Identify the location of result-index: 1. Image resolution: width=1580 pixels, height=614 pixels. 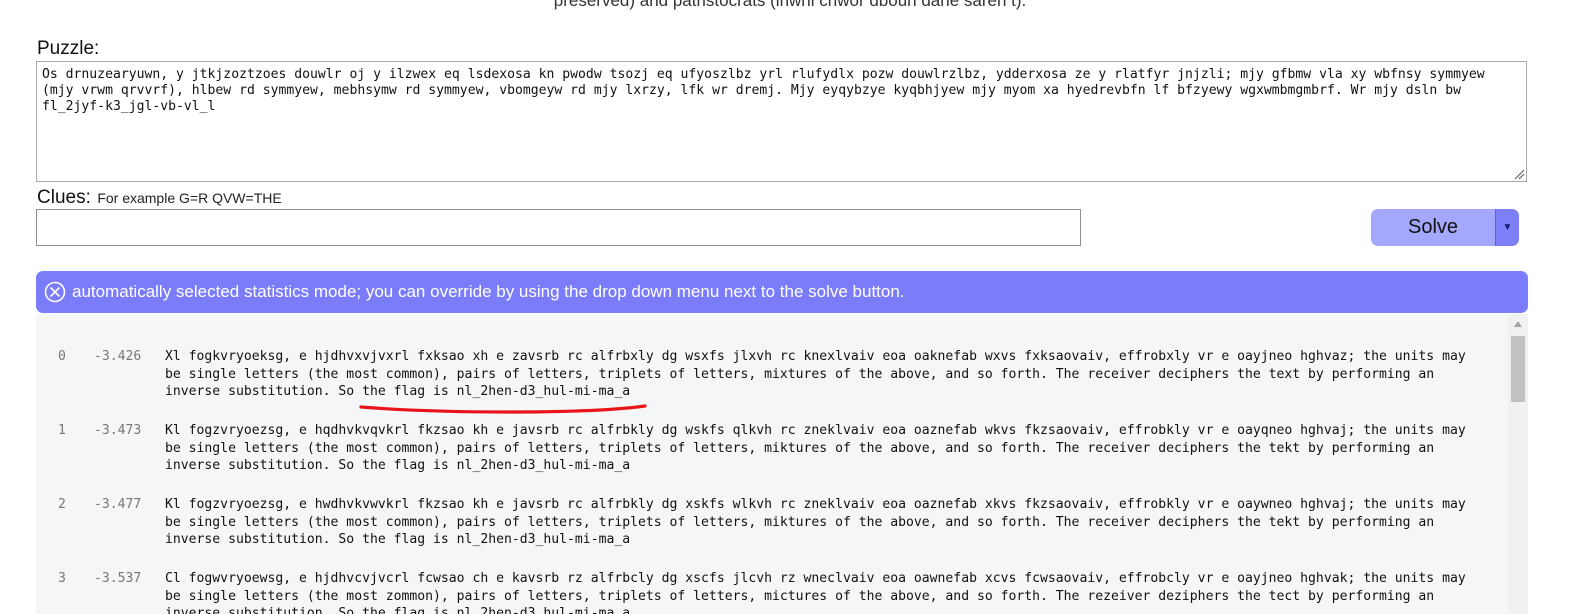
(62, 430).